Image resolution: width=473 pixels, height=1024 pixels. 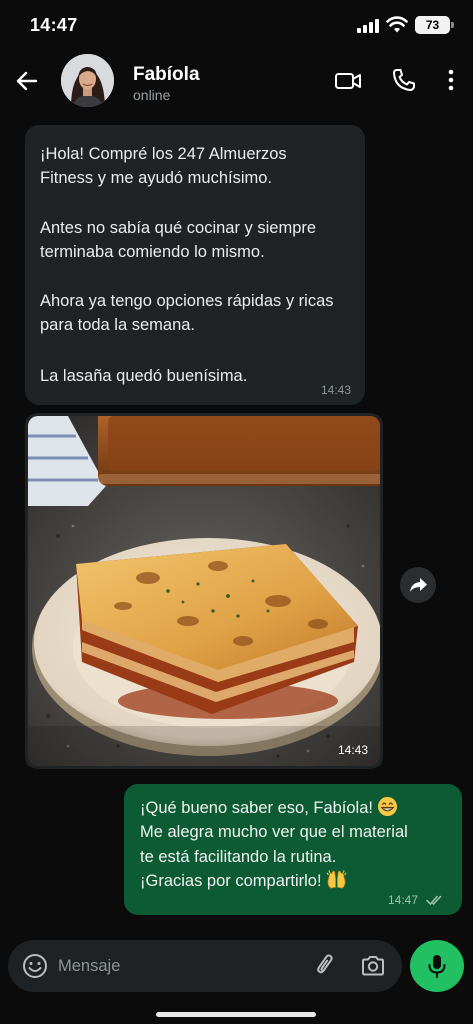 I want to click on forward-button, so click(x=418, y=585).